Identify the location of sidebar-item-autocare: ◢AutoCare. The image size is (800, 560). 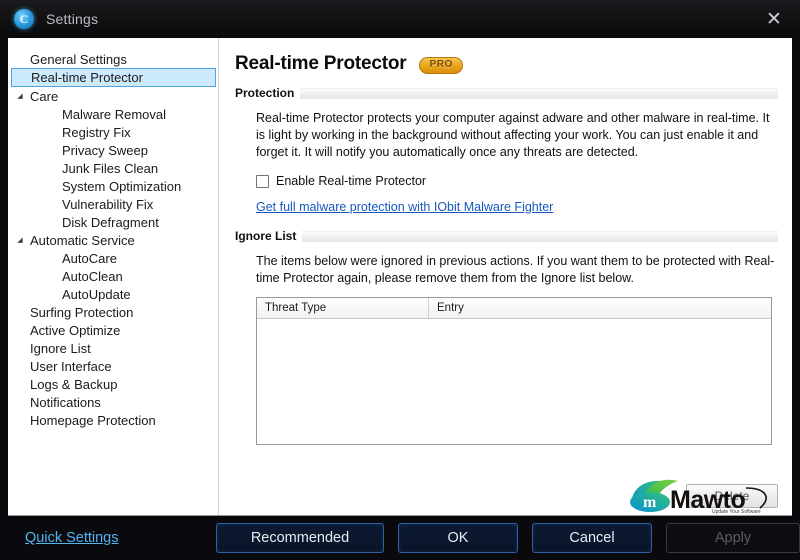
(113, 258).